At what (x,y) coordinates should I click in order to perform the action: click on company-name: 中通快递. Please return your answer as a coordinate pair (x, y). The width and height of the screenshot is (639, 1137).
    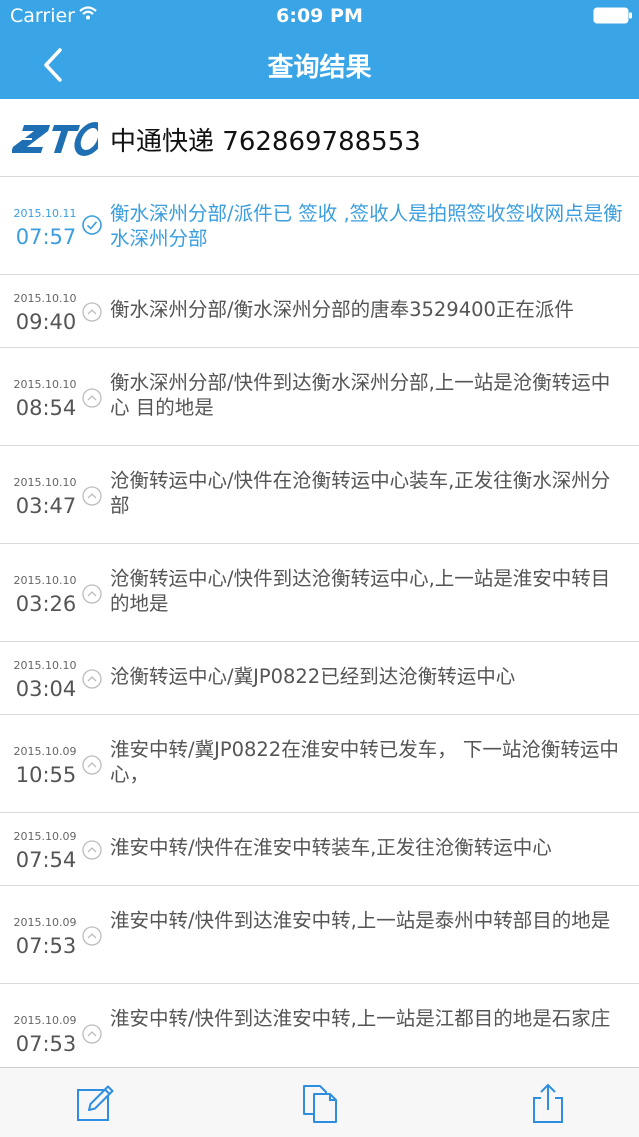
    Looking at the image, I should click on (162, 142).